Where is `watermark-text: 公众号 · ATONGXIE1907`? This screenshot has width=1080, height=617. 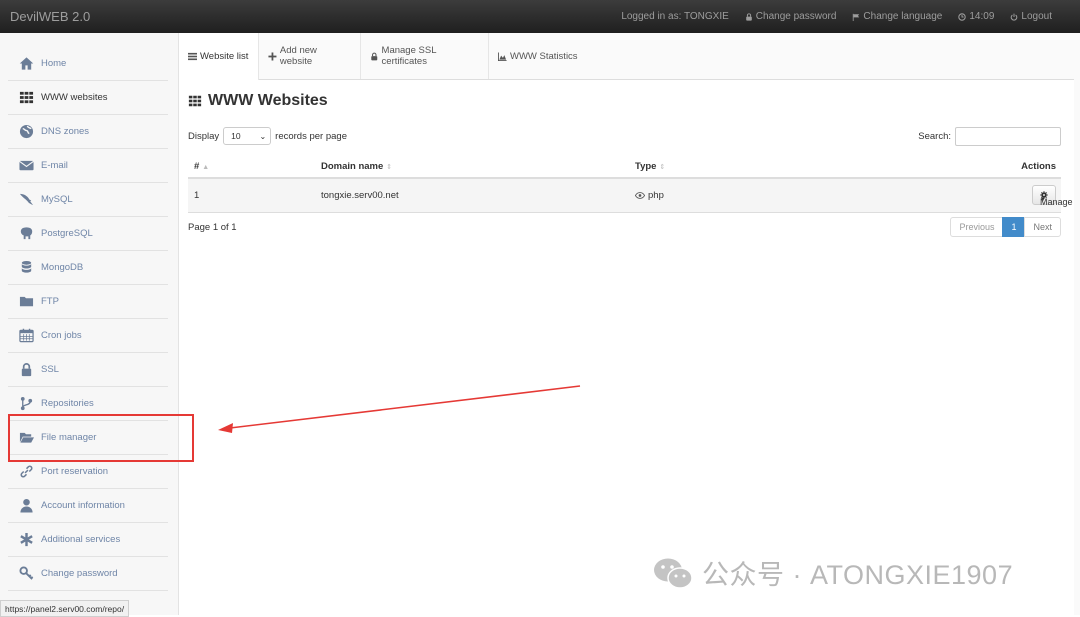
watermark-text: 公众号 · ATONGXIE1907 is located at coordinates (858, 575).